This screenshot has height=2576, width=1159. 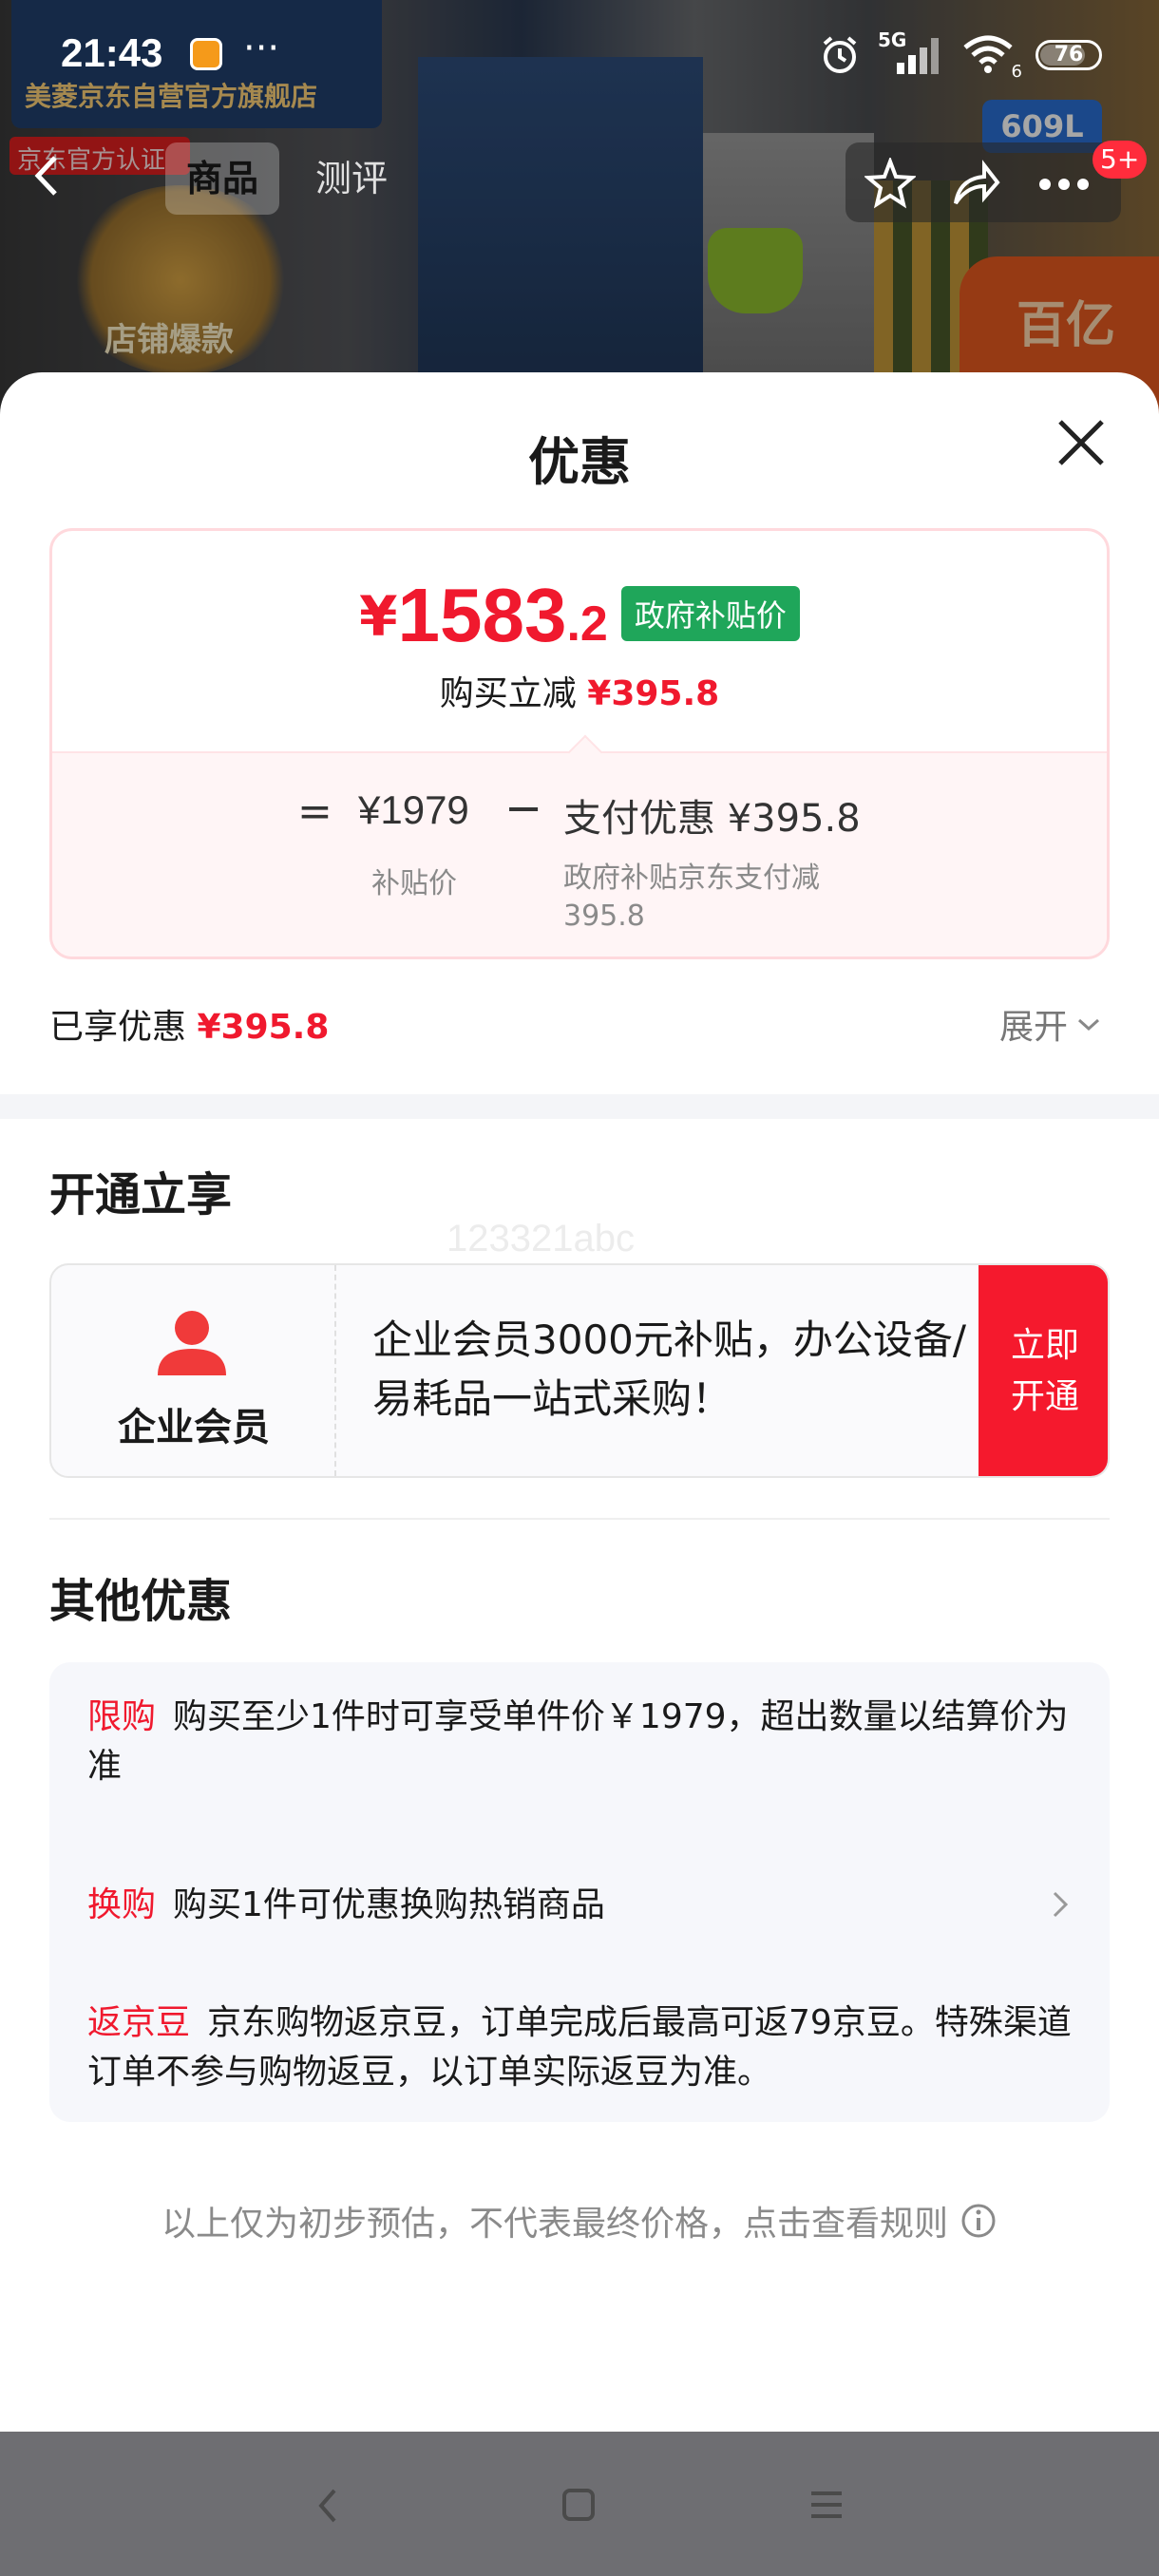 I want to click on price-integer: 1583, so click(x=482, y=615).